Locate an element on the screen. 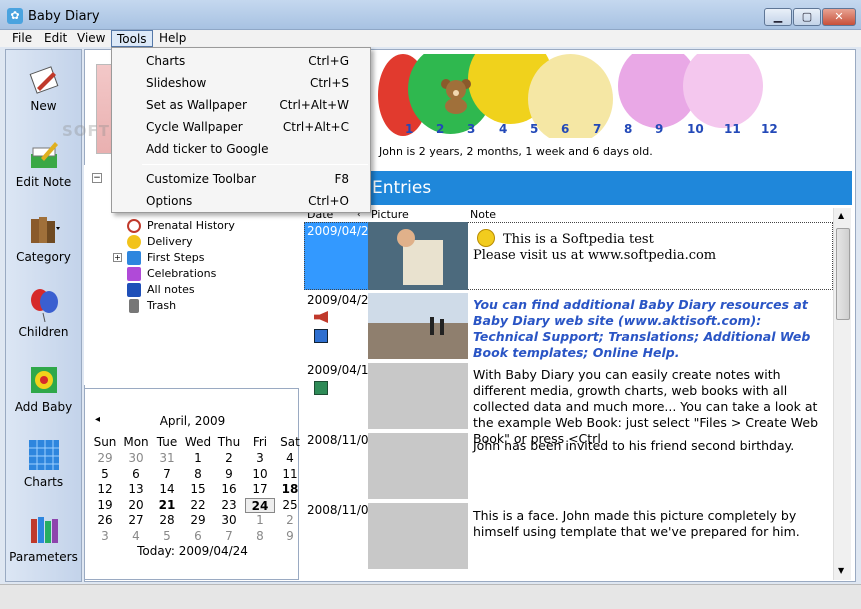 The height and width of the screenshot is (609, 861). menu-item-set-as-wallpaper: Set as Wallpaper Ctrl+Alt+W is located at coordinates (241, 105).